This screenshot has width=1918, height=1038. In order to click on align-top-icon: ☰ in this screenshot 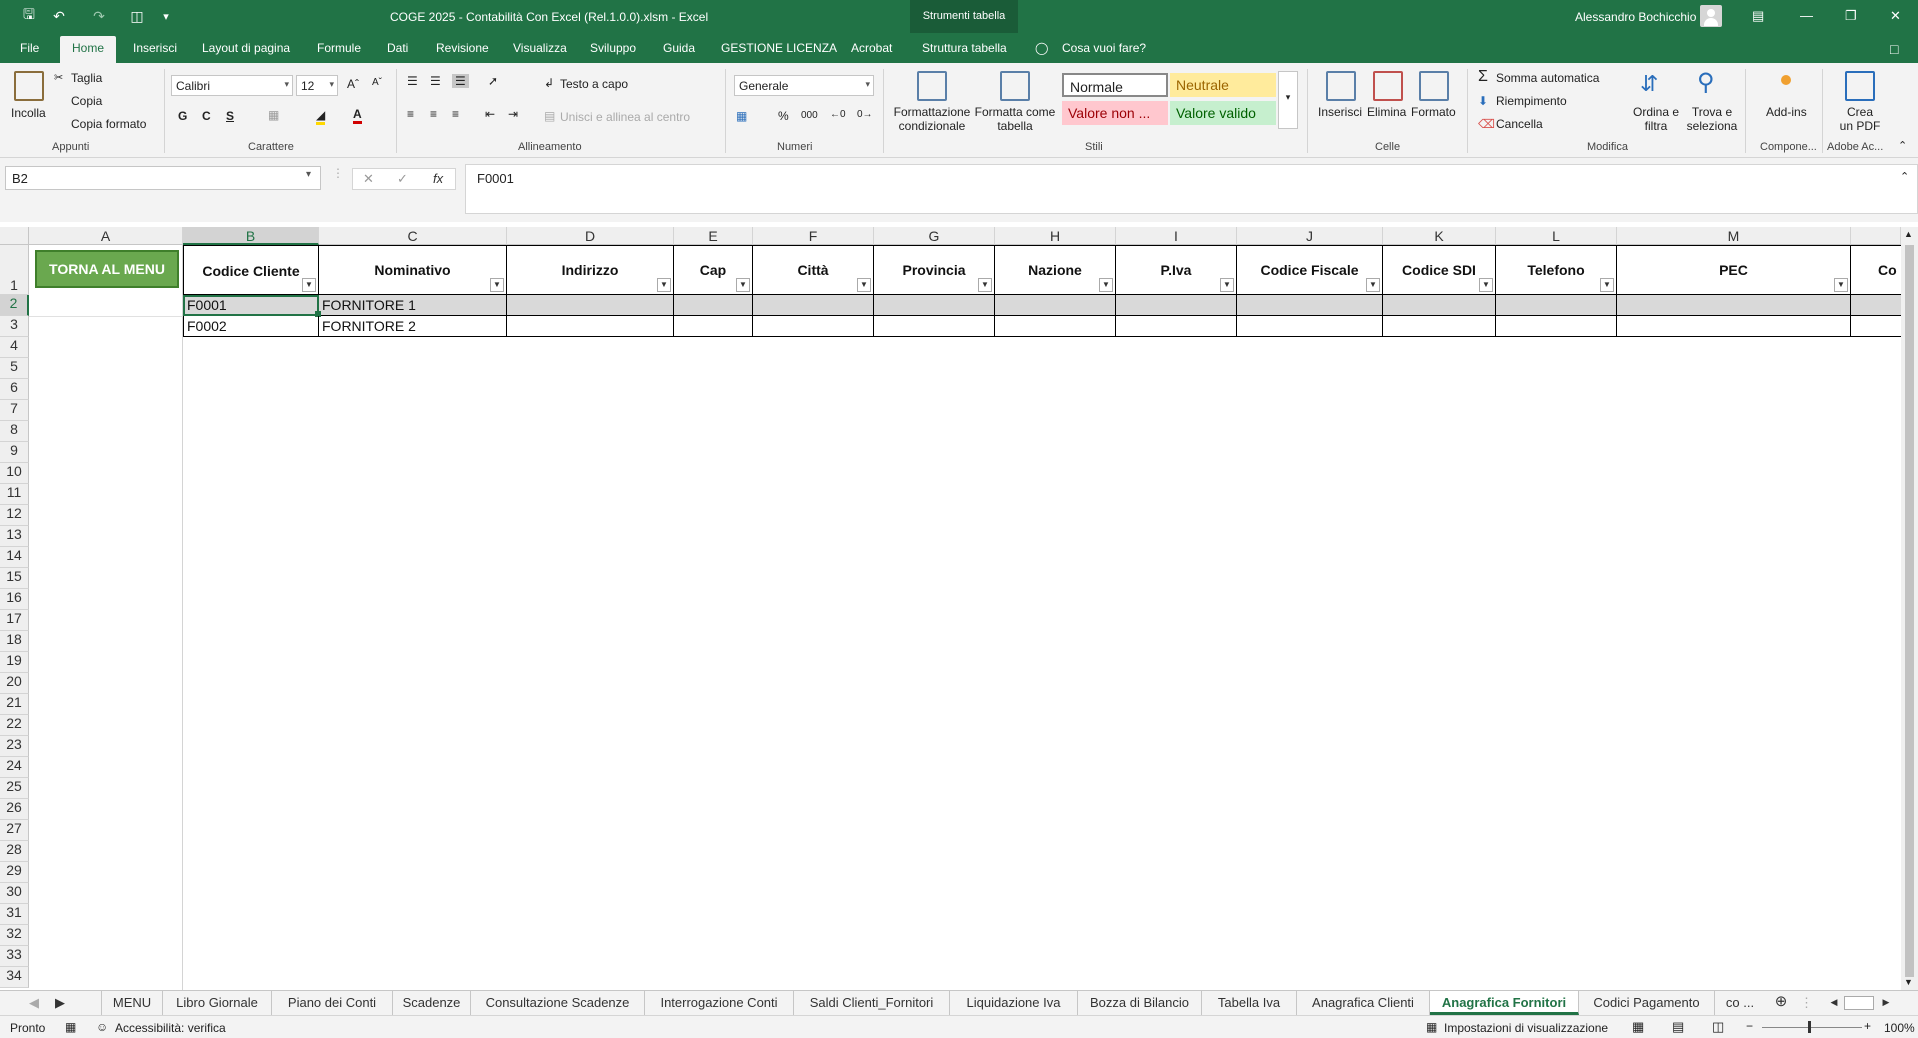, I will do `click(412, 81)`.